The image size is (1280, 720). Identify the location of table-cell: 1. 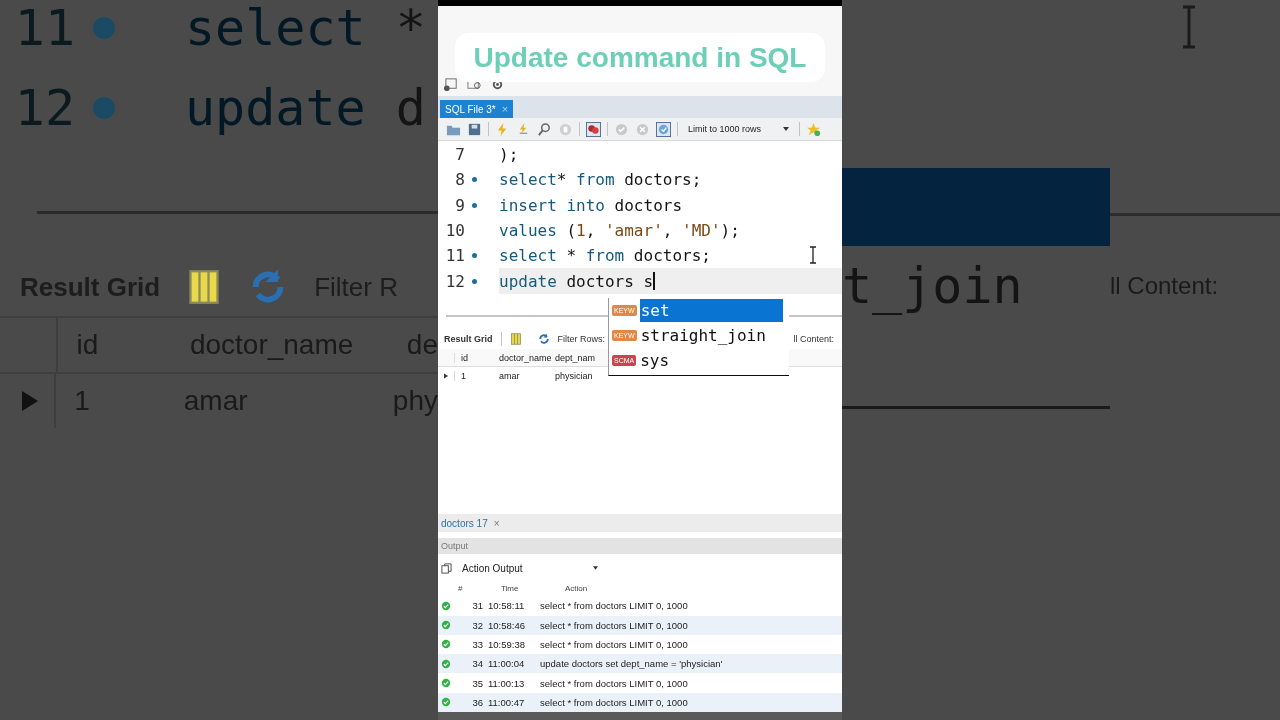
(476, 375).